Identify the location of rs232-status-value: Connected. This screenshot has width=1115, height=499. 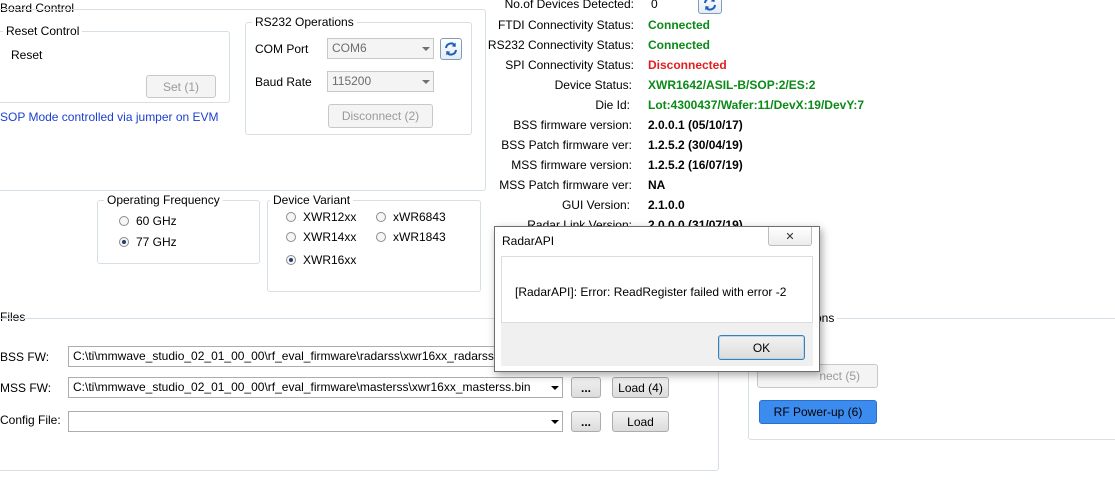
(679, 45).